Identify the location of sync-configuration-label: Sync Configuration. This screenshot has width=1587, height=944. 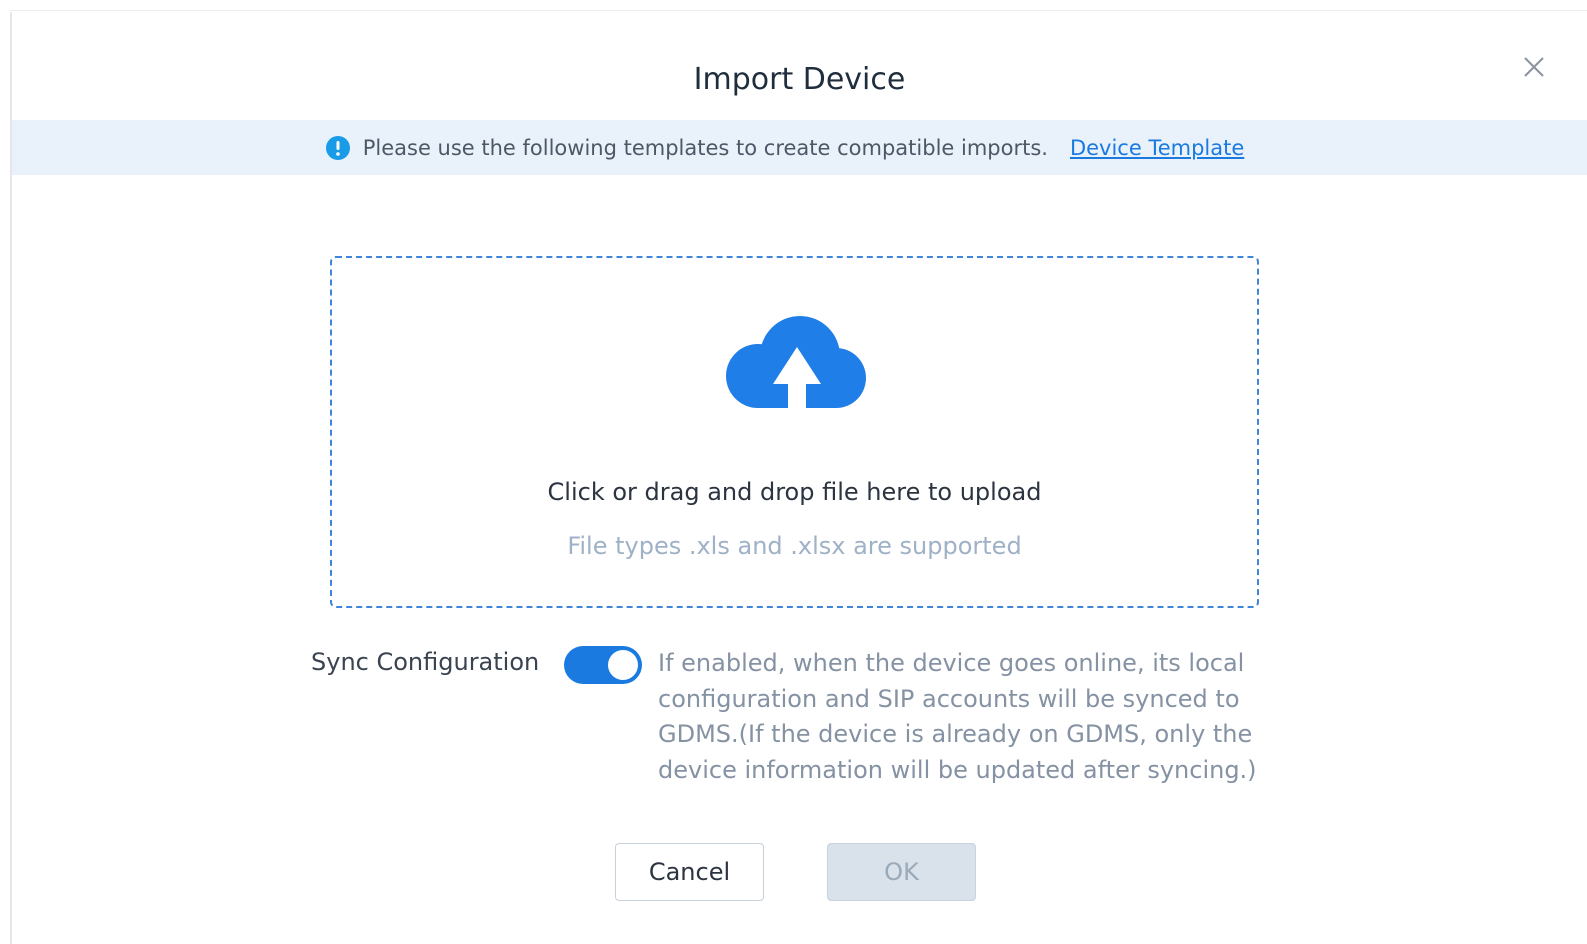
(425, 662).